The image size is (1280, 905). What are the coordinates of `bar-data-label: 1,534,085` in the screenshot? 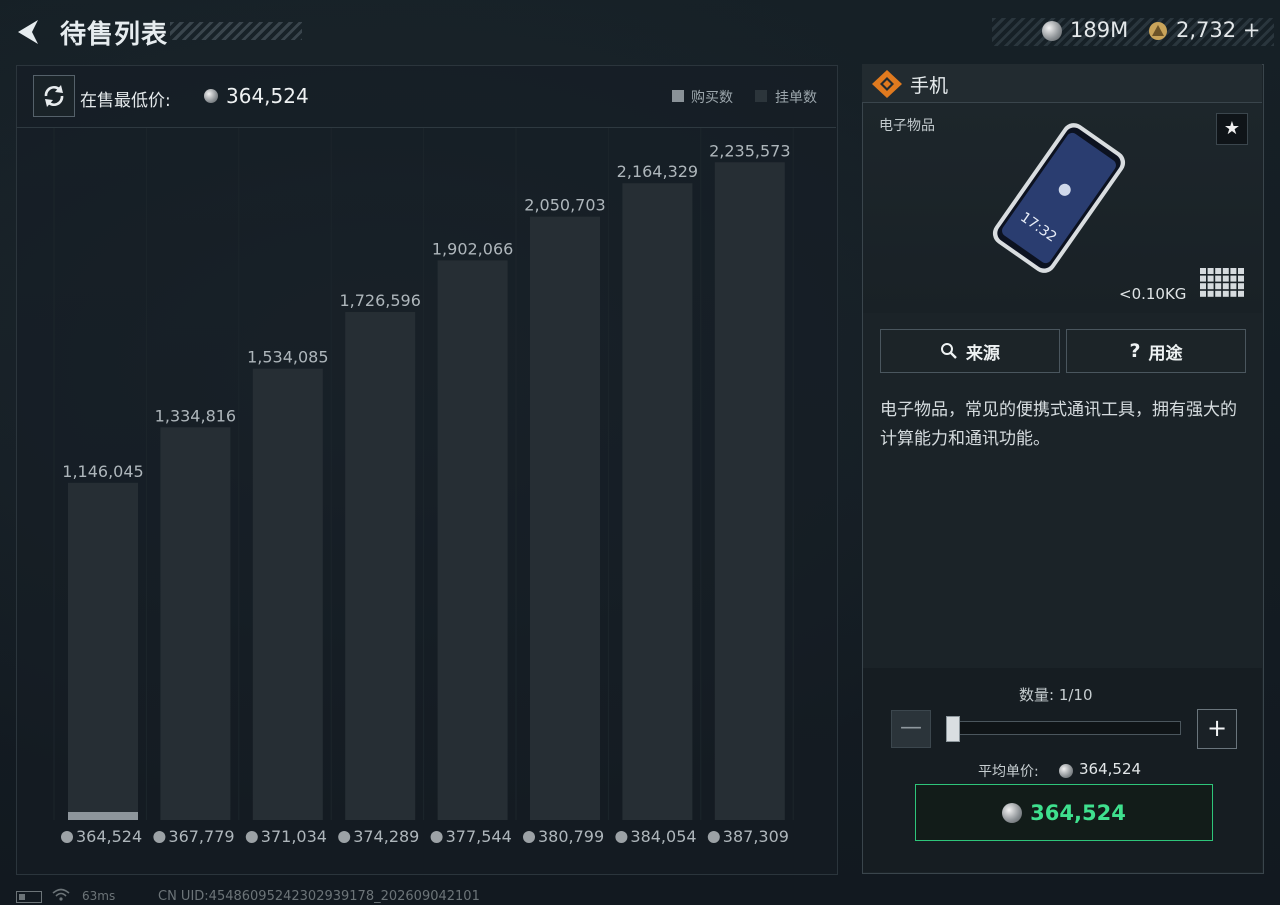 It's located at (287, 357).